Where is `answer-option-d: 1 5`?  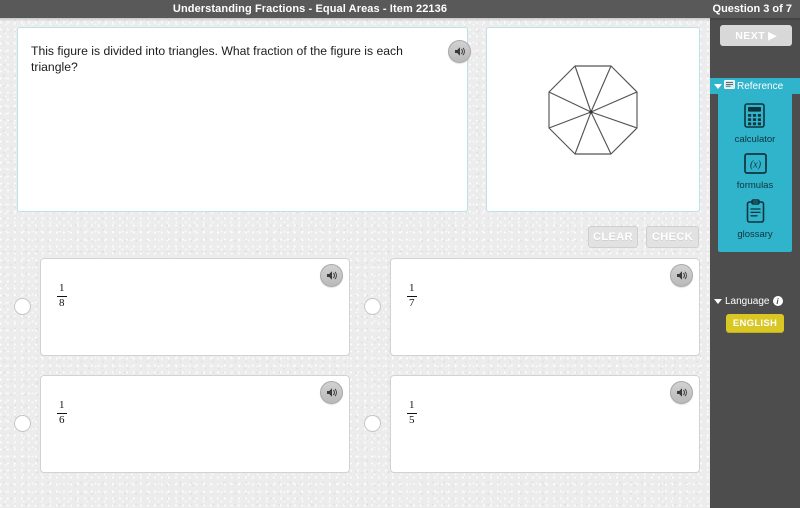
answer-option-d: 1 5 is located at coordinates (532, 424).